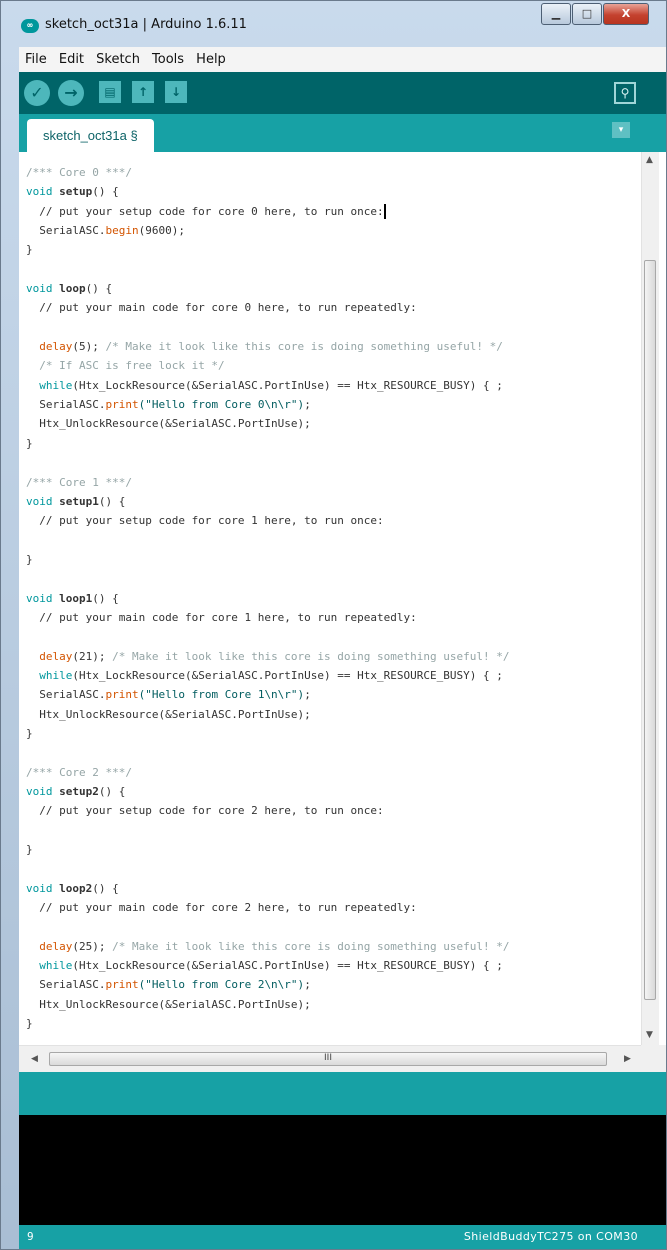 This screenshot has width=667, height=1250. Describe the element at coordinates (267, 888) in the screenshot. I see `code-line: void loop2() {` at that location.